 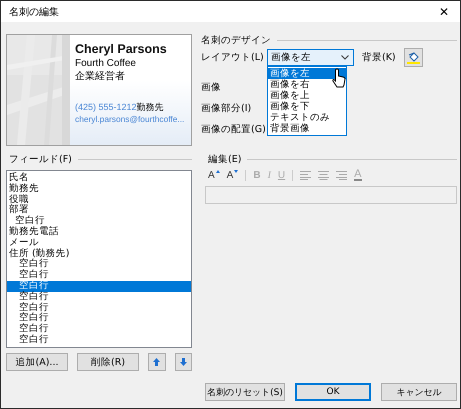 What do you see at coordinates (34, 12) in the screenshot?
I see `window-title: 名刺の編集` at bounding box center [34, 12].